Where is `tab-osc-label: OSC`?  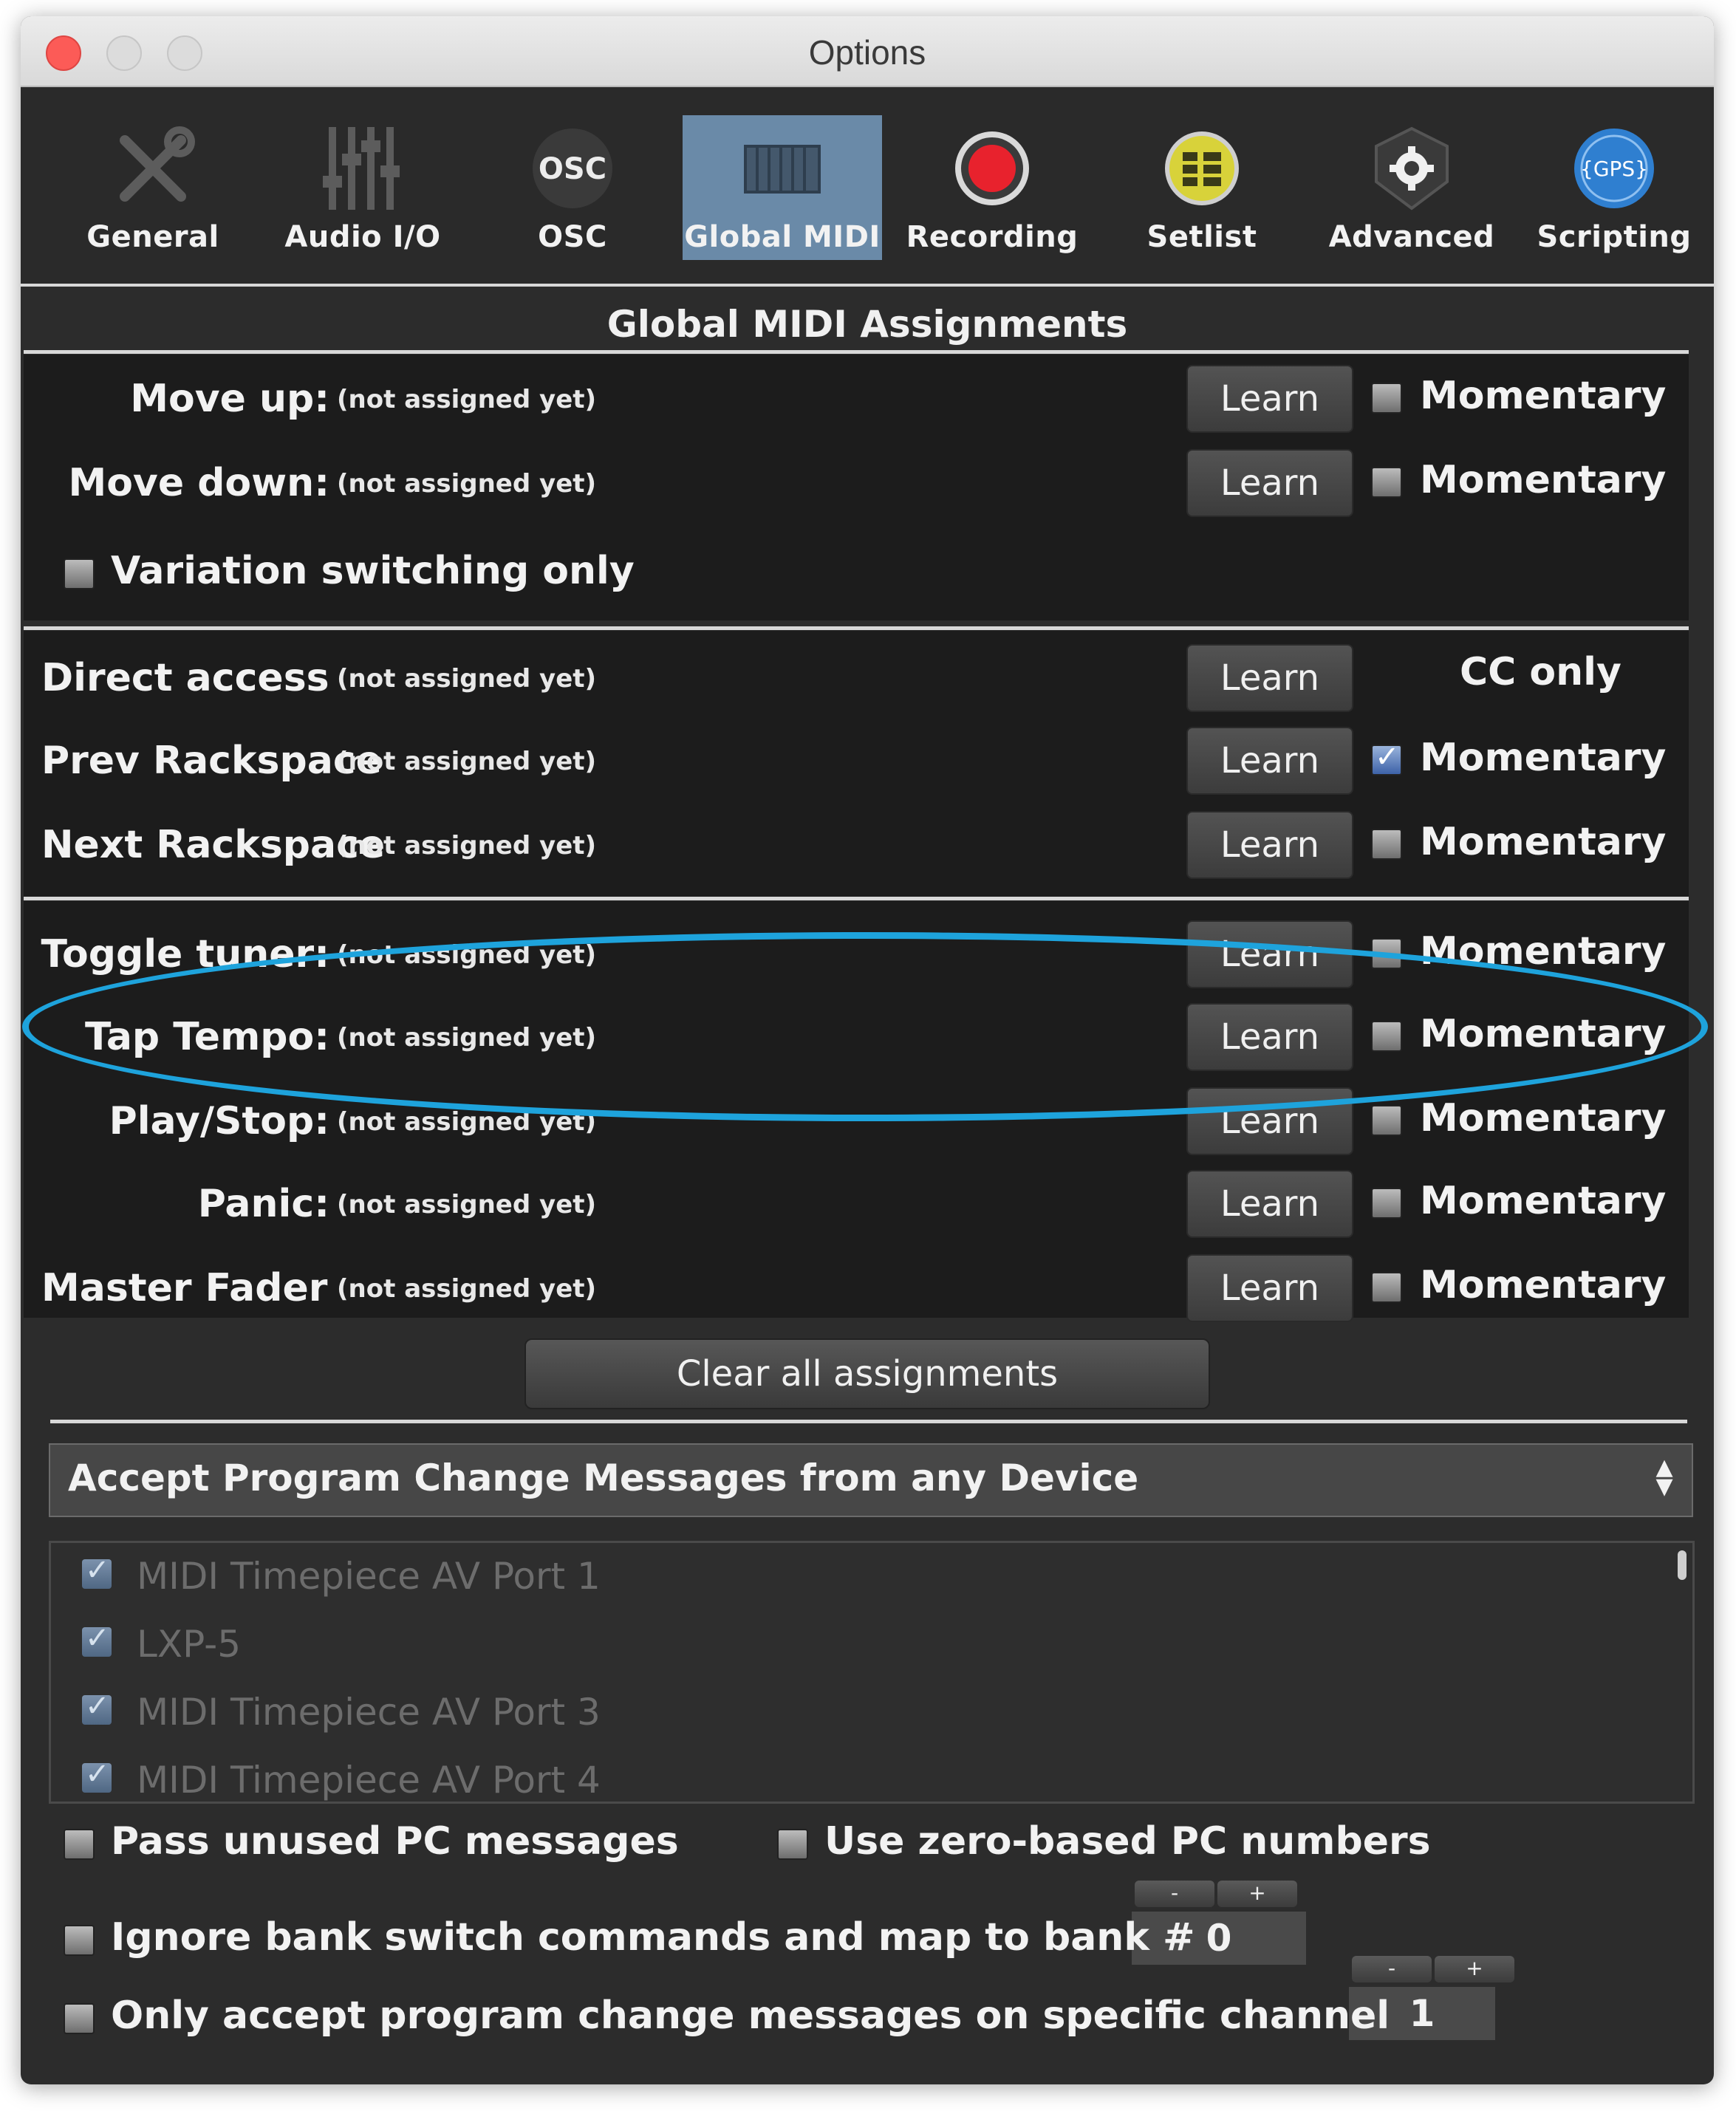
tab-osc-label: OSC is located at coordinates (572, 237).